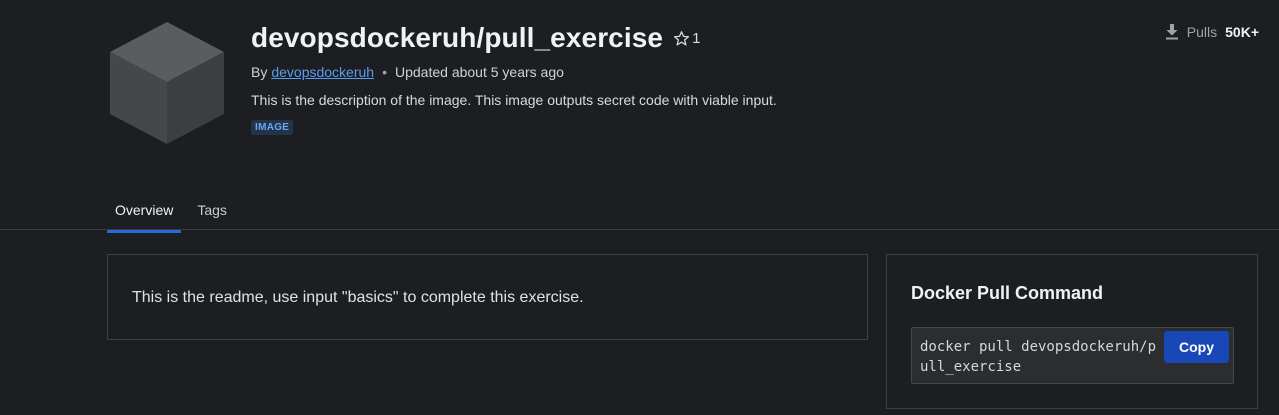 This screenshot has width=1279, height=415. I want to click on repo-image-cube-icon, so click(167, 83).